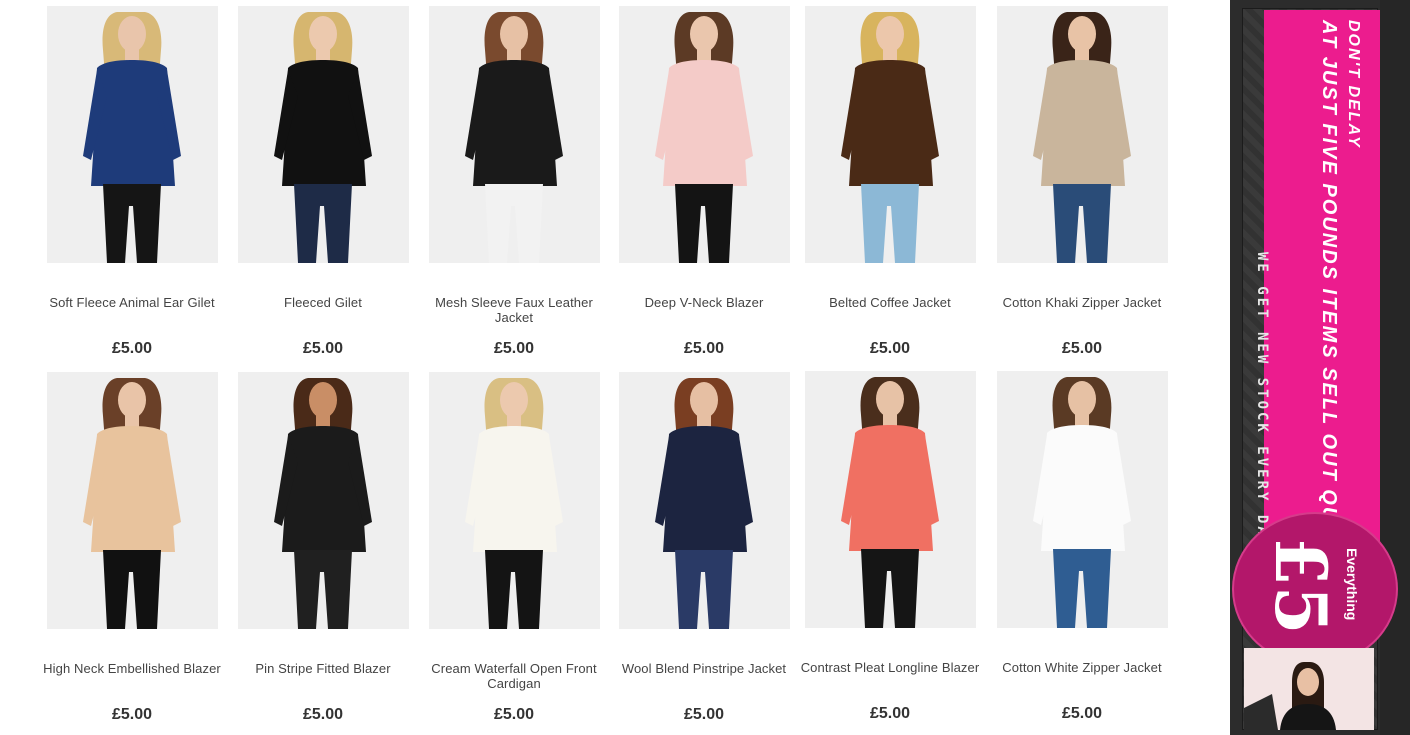 This screenshot has width=1410, height=735. I want to click on product-name: Cotton Khaki Zipper Jacket, so click(1082, 302).